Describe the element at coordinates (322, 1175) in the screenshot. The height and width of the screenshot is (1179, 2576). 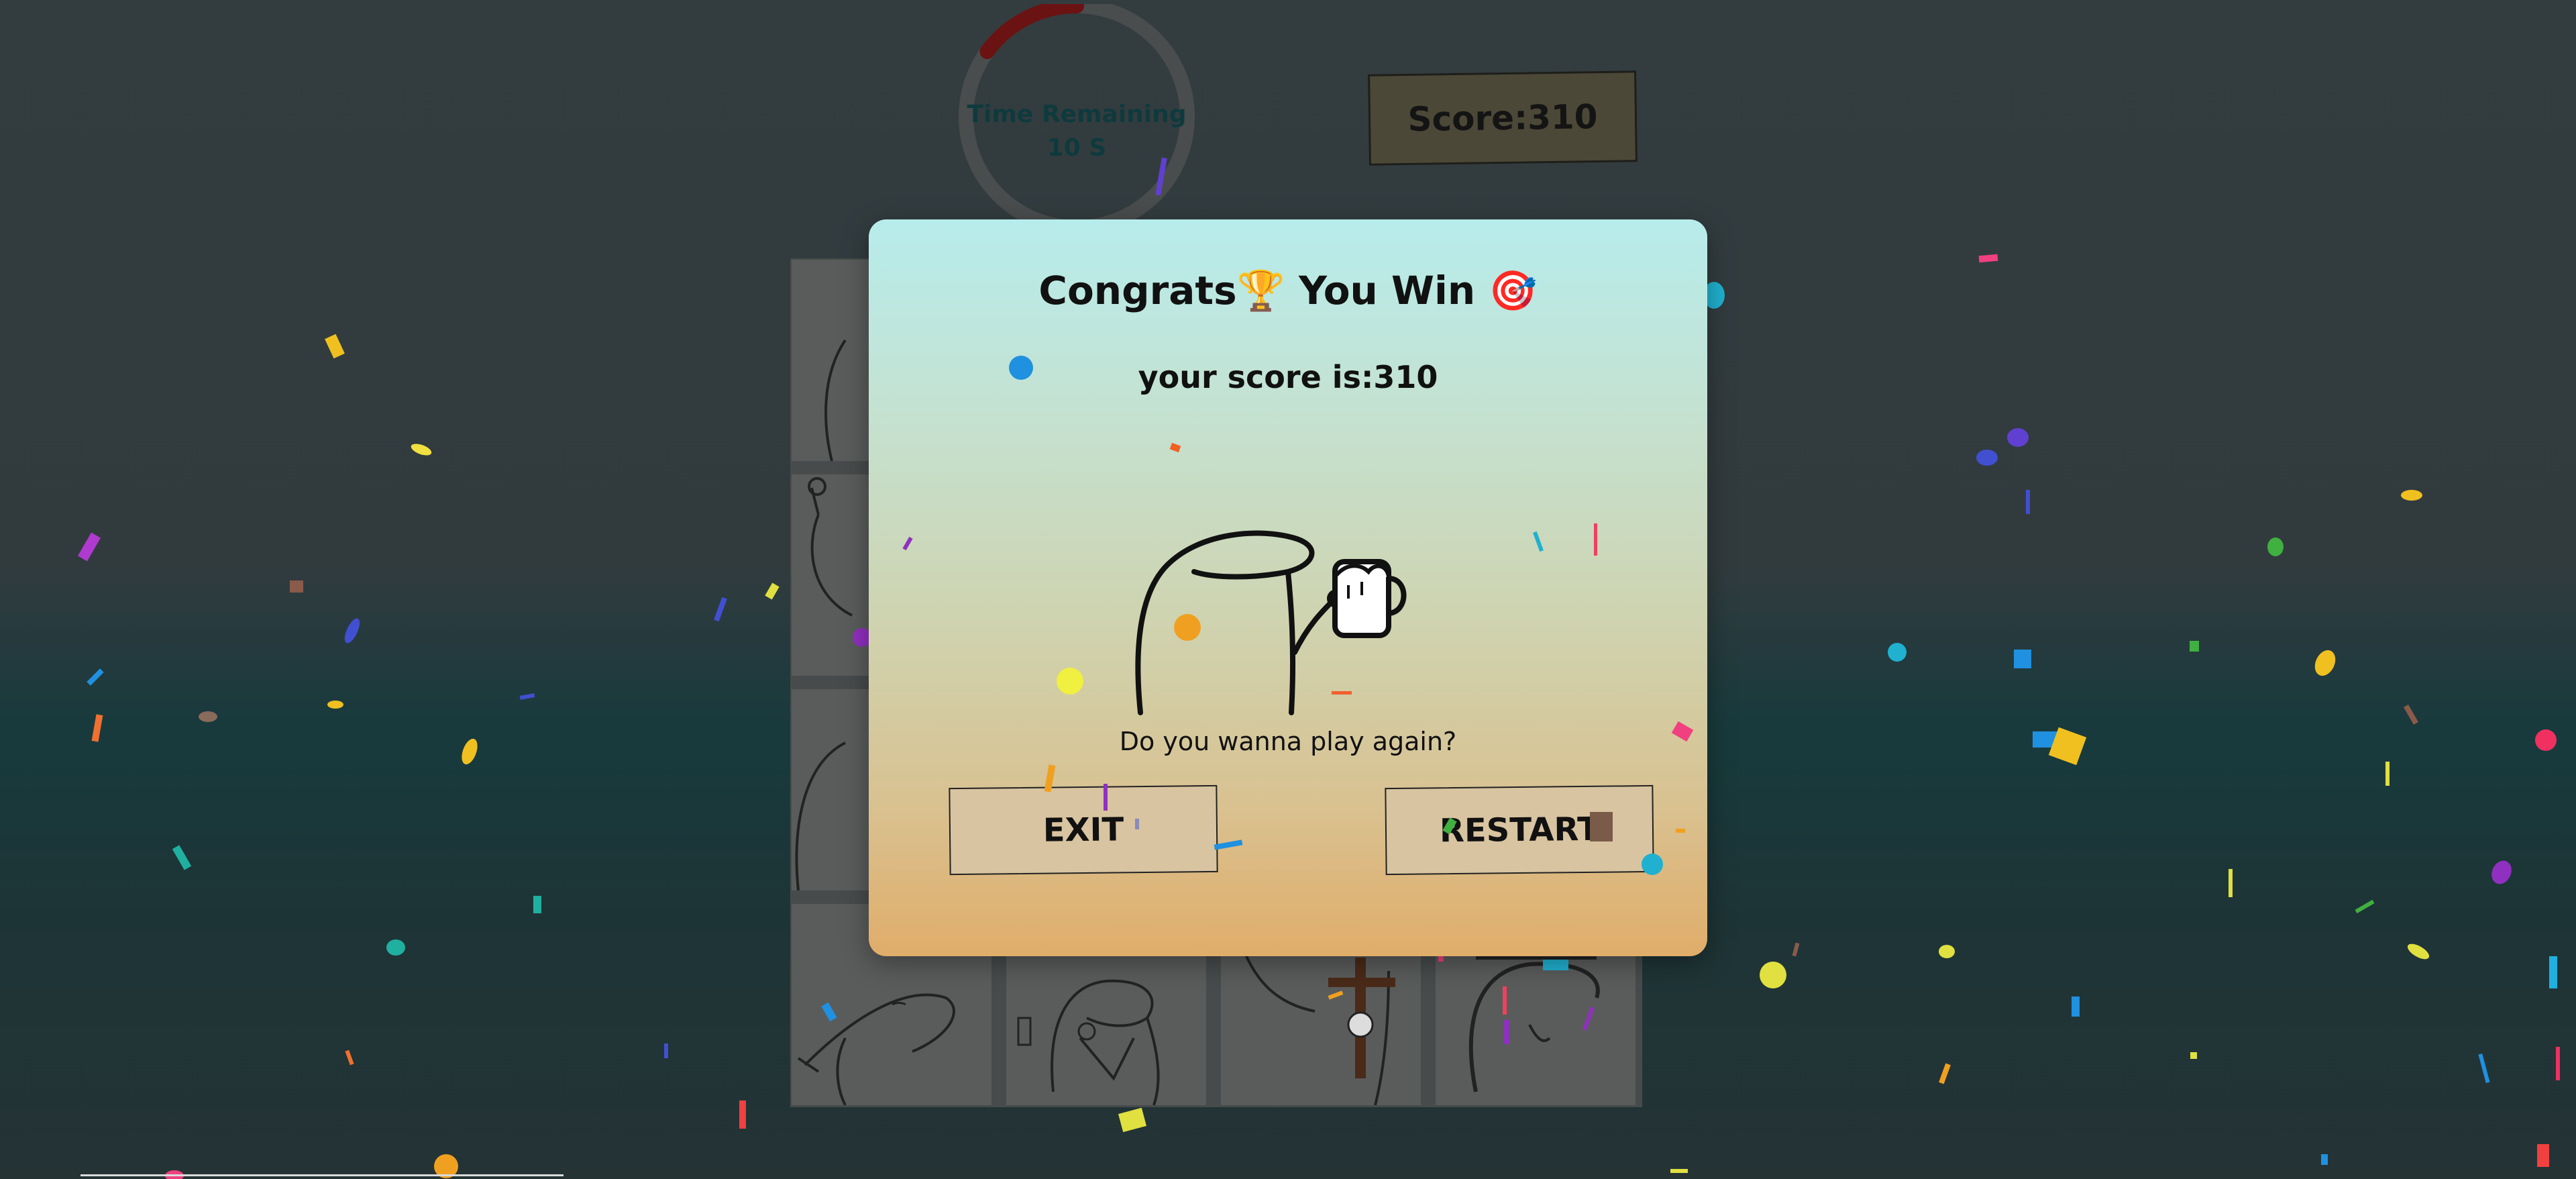
I see `bottom-divider` at that location.